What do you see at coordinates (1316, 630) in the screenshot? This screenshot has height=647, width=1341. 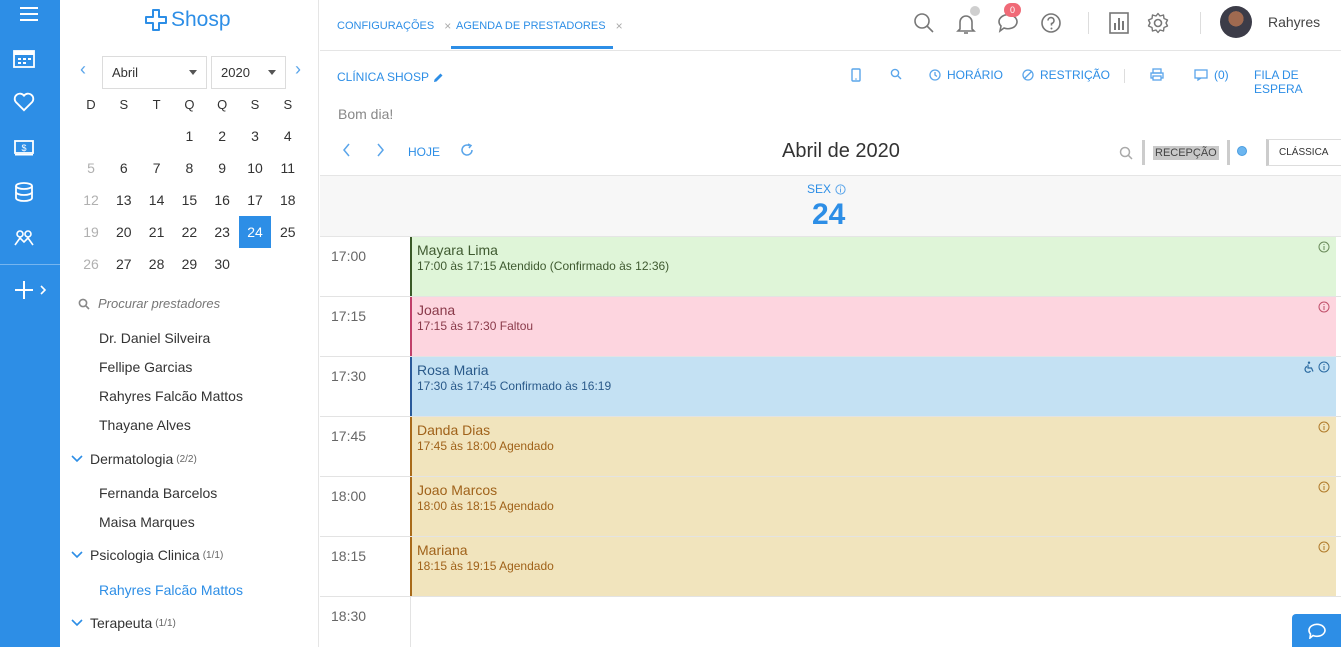 I see `chat-button` at bounding box center [1316, 630].